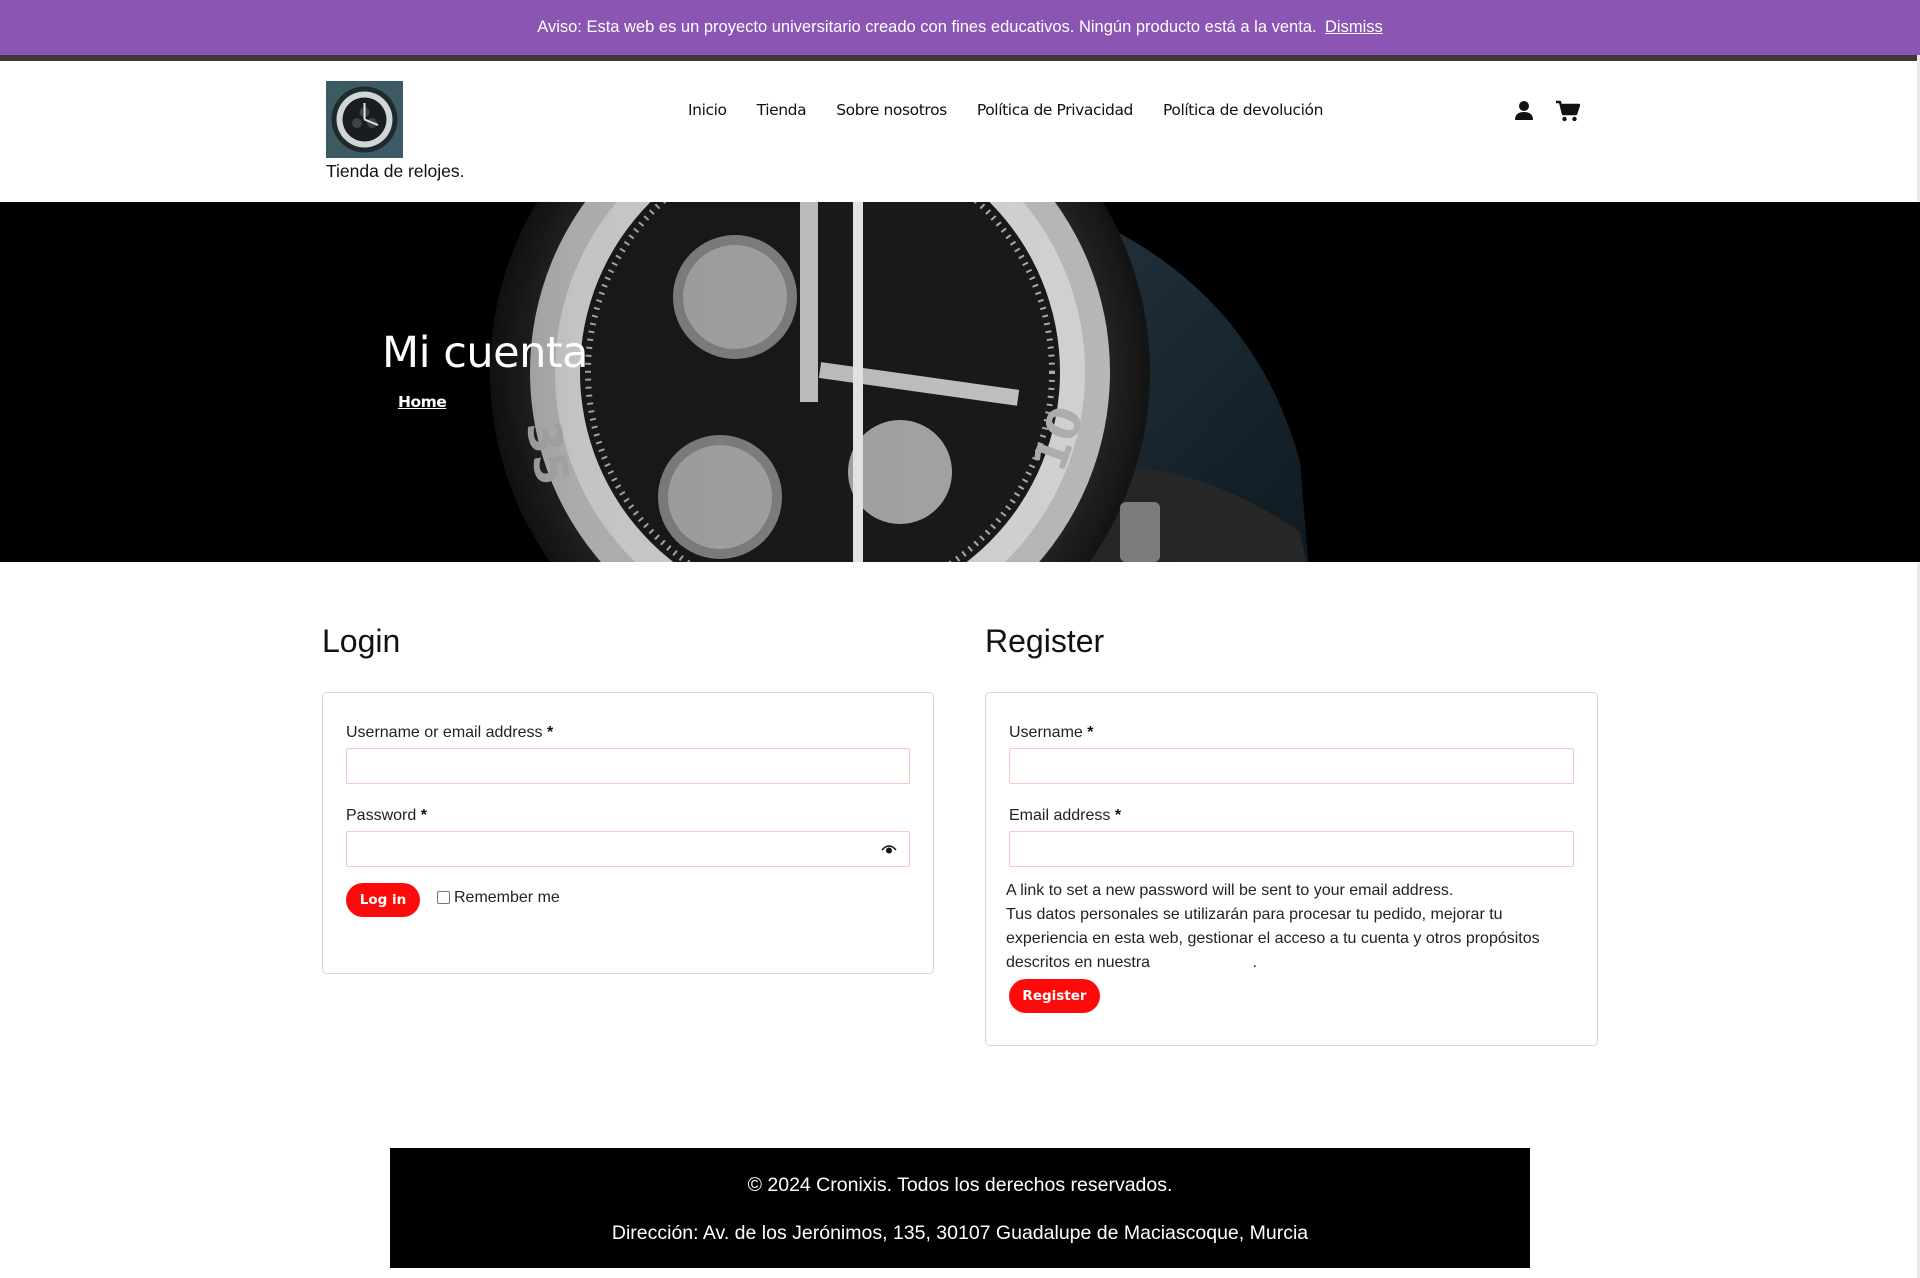 This screenshot has width=1920, height=1278. Describe the element at coordinates (1046, 732) in the screenshot. I see `reg-username-label-text: Username` at that location.